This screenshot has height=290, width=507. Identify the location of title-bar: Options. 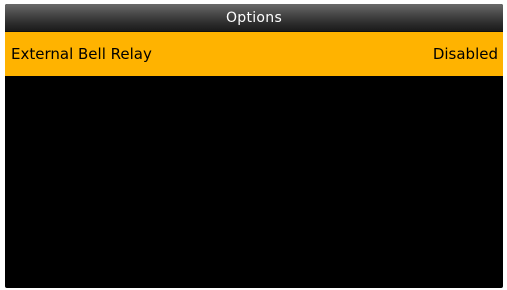
(254, 18).